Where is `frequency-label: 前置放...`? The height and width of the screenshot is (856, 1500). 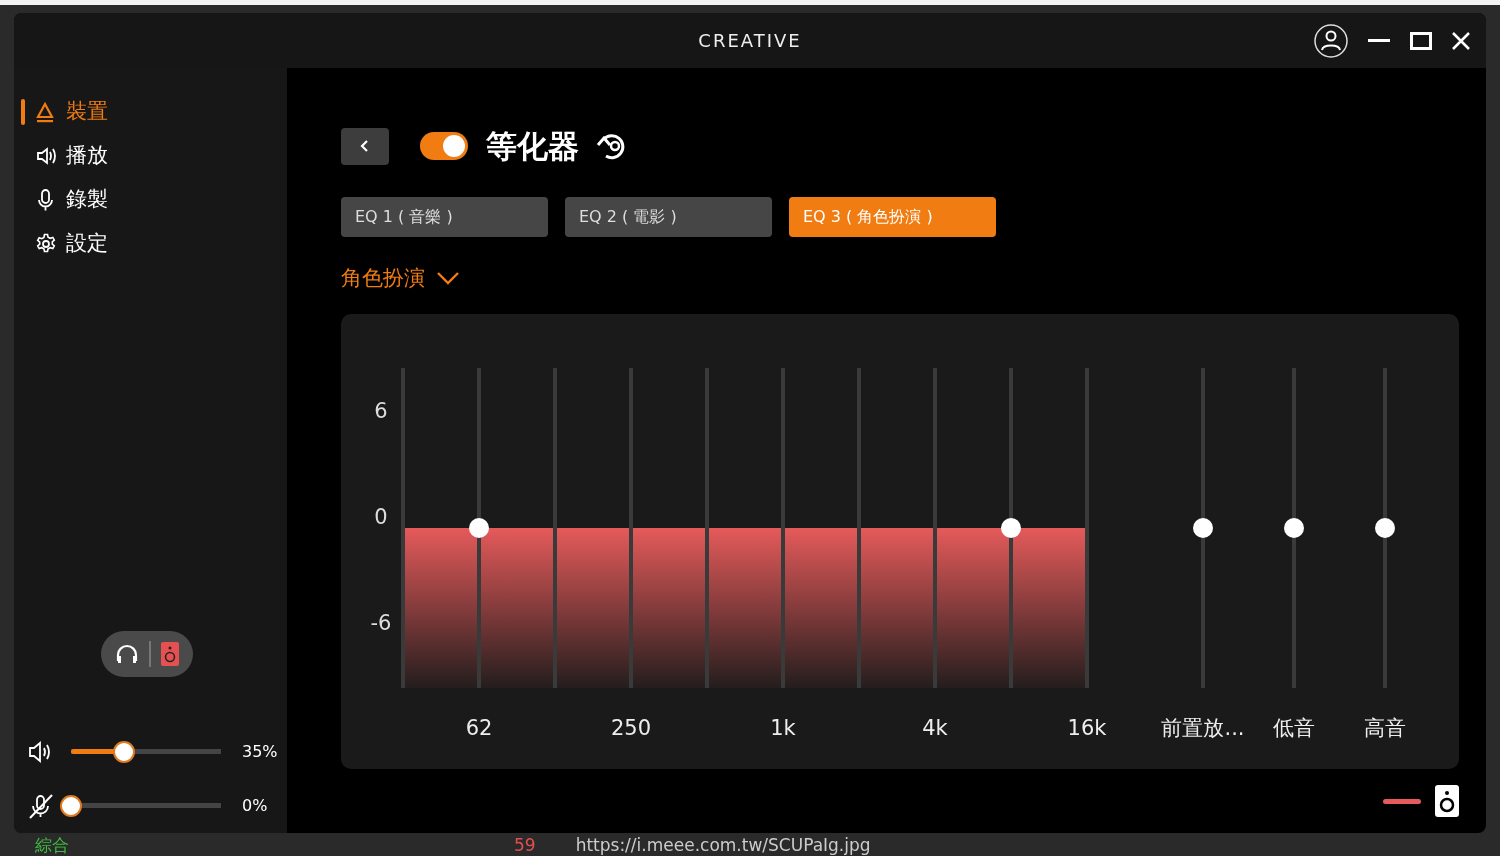 frequency-label: 前置放... is located at coordinates (1203, 728).